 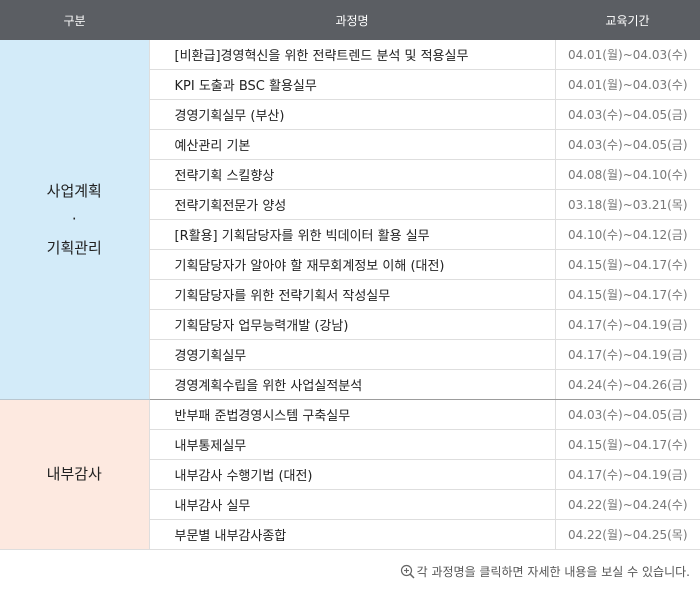 I want to click on course-period: 04.24(수)~04.26(금), so click(x=627, y=384).